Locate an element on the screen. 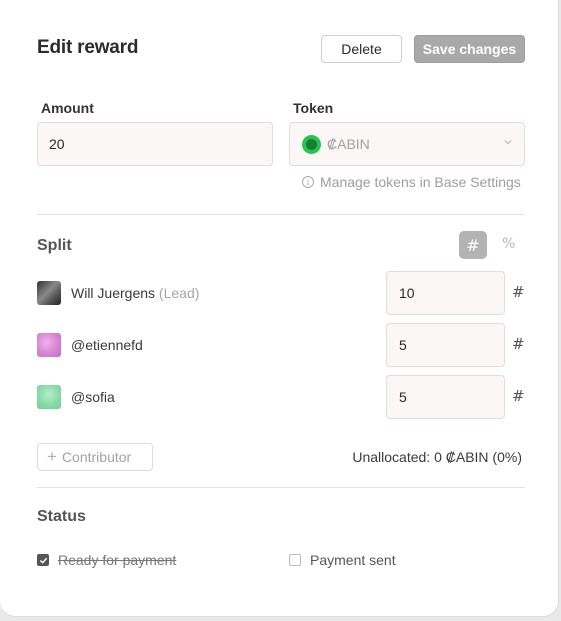  split-mode-number-button: # is located at coordinates (473, 245).